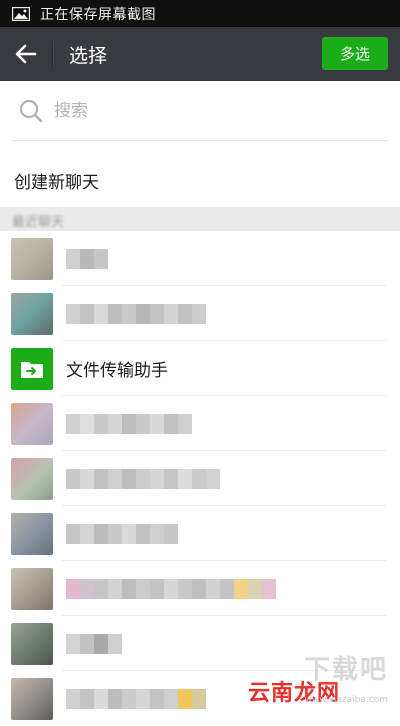 The width and height of the screenshot is (400, 726). What do you see at coordinates (200, 368) in the screenshot?
I see `list-item-file-helper: 文件传输助手` at bounding box center [200, 368].